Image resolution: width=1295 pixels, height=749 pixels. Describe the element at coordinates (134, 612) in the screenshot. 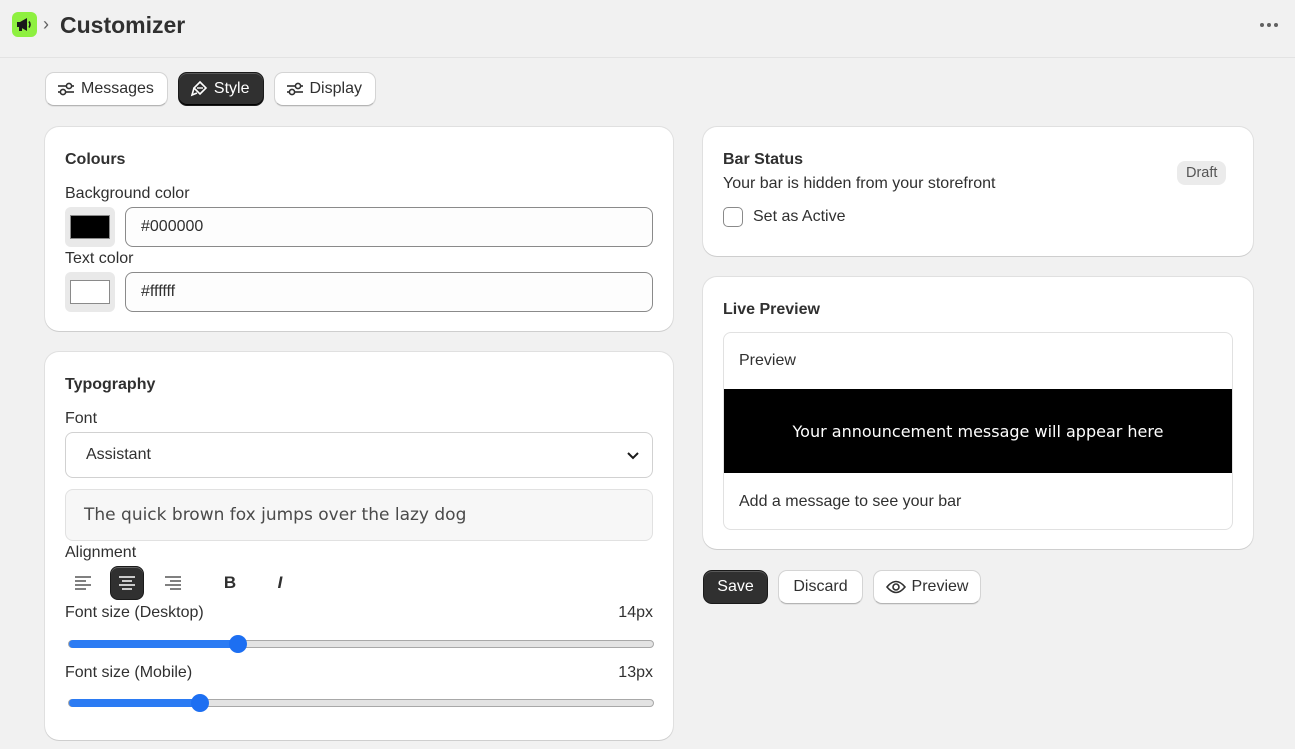

I see `font-size-desktop-label: Font size (Desktop)` at that location.